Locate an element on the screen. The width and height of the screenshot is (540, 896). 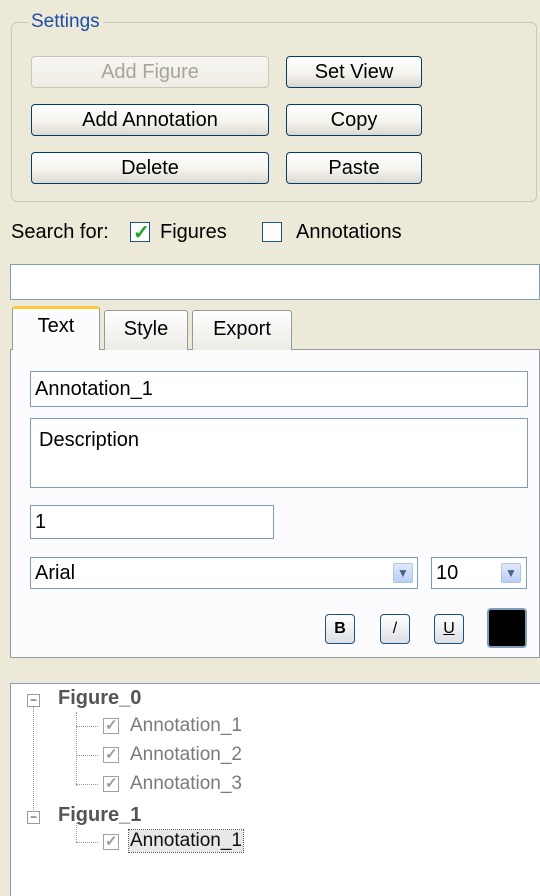
description-textarea: Description is located at coordinates (279, 453).